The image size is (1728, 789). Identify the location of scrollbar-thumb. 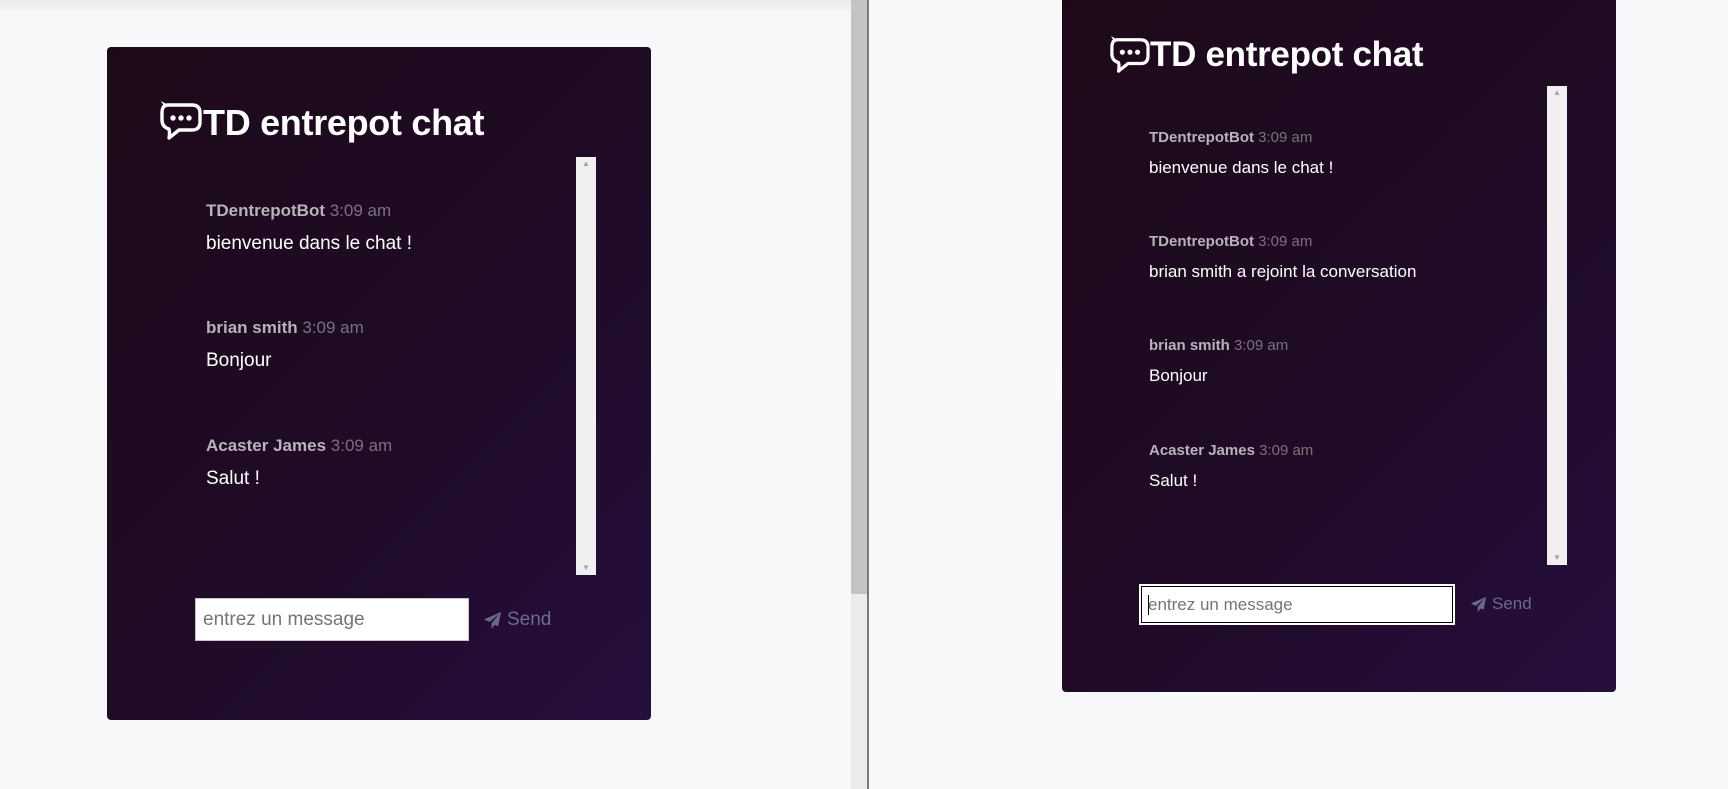
(859, 297).